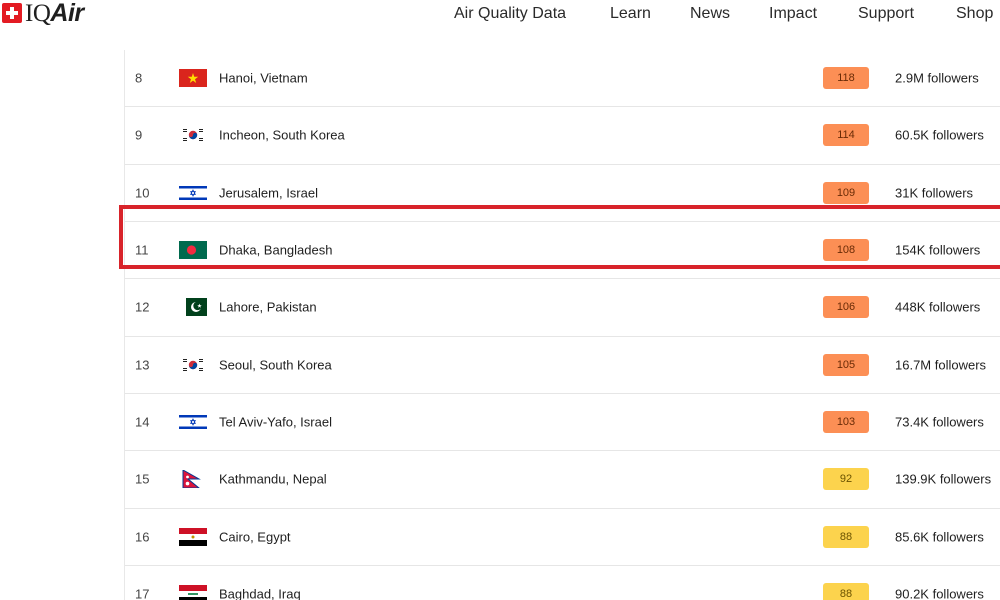  Describe the element at coordinates (268, 192) in the screenshot. I see `city-name-link: Jerusalem, Israel` at that location.